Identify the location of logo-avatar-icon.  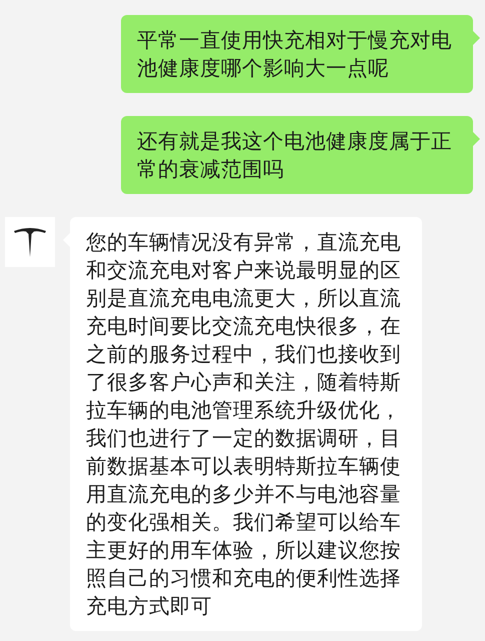
(30, 242).